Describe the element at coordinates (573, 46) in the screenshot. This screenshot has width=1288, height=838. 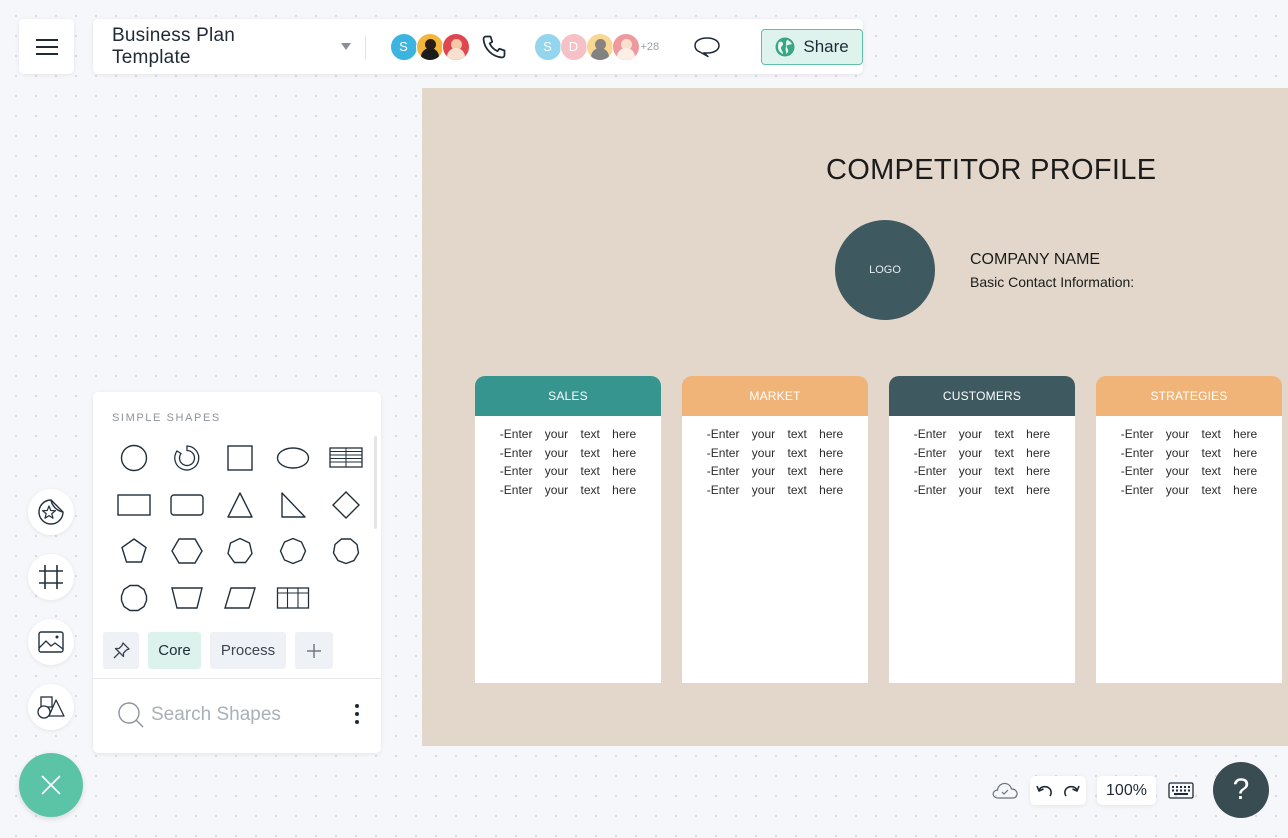
I see `avatar: D` at that location.